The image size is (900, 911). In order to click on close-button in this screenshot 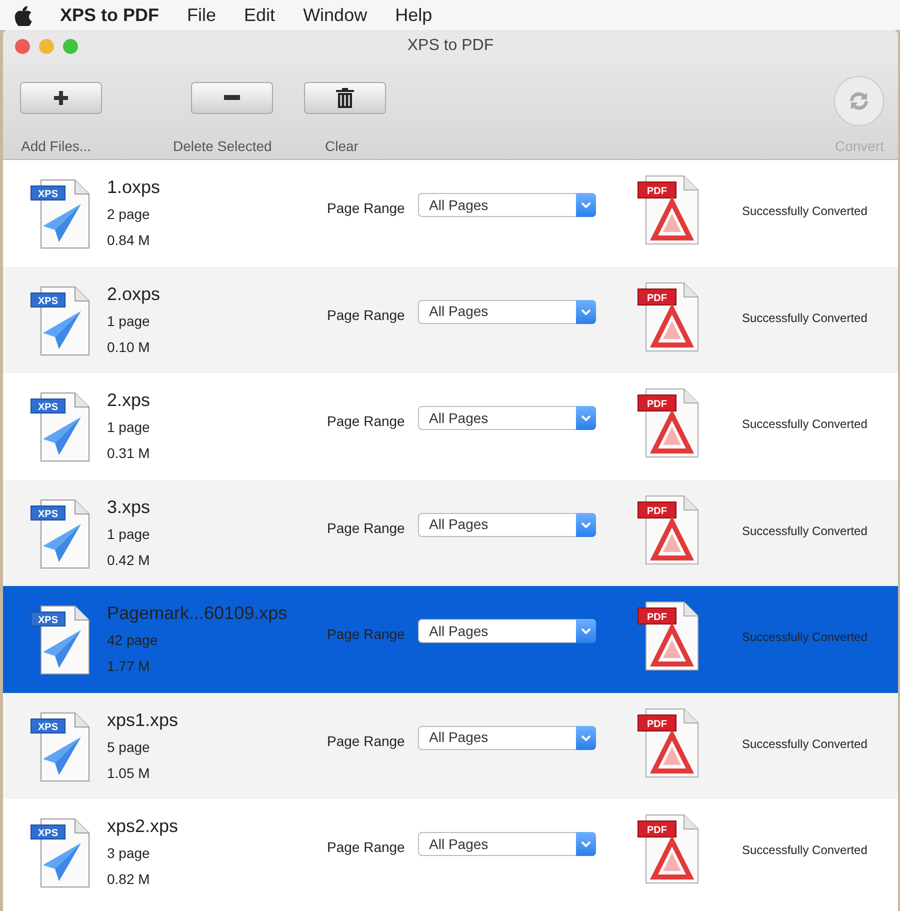, I will do `click(22, 46)`.